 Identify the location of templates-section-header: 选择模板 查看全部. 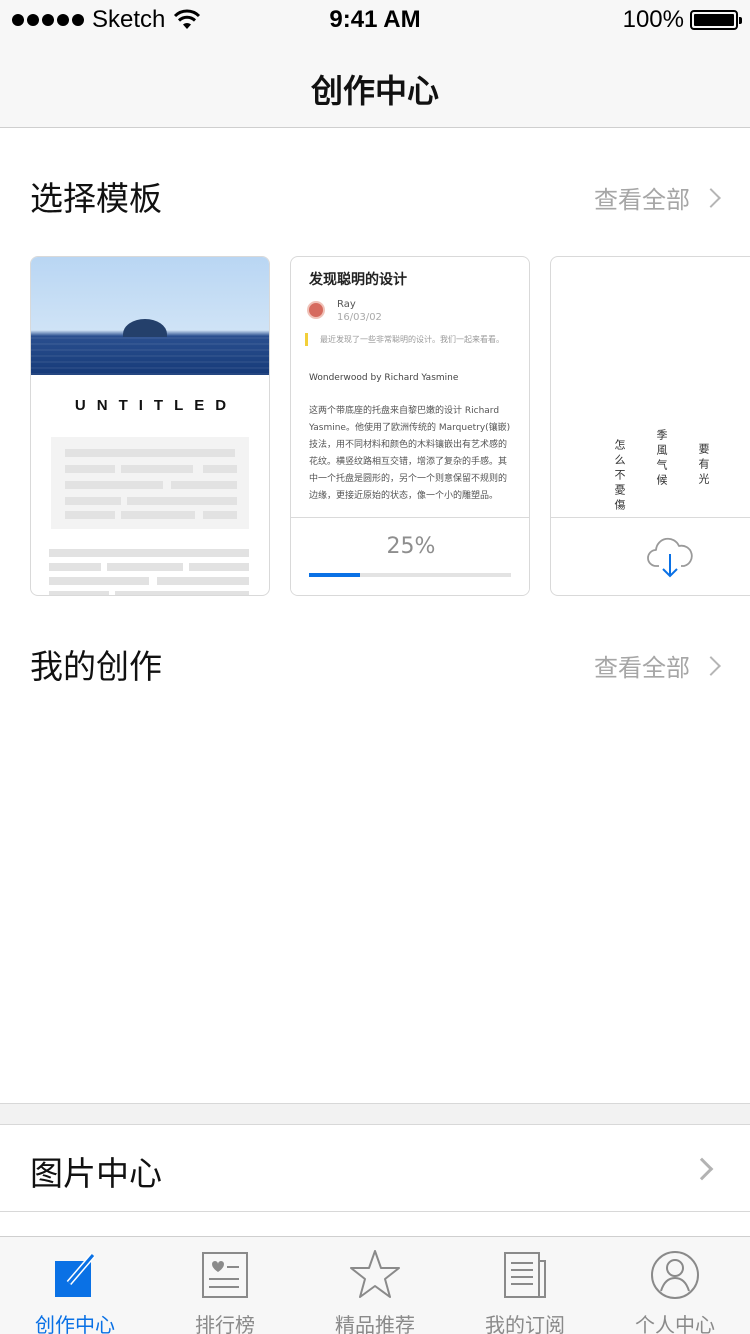
(375, 194).